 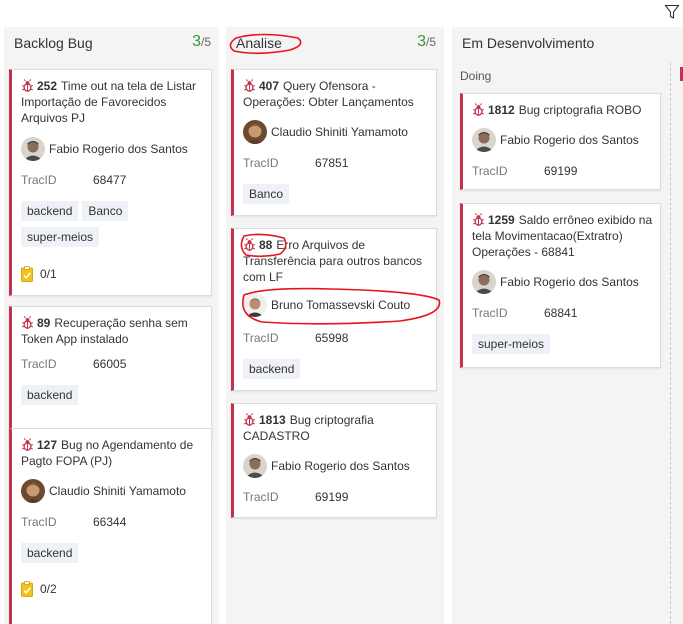 What do you see at coordinates (48, 274) in the screenshot?
I see `checklist-count: 0/1` at bounding box center [48, 274].